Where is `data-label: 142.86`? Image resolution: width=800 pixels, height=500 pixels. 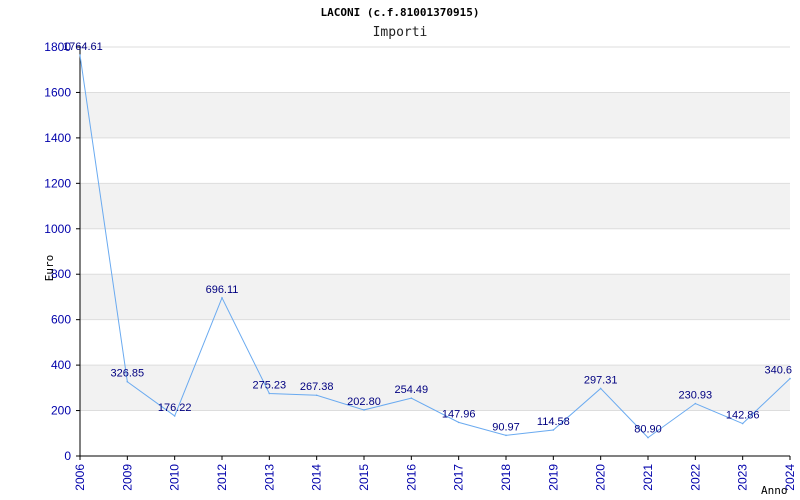 data-label: 142.86 is located at coordinates (743, 416).